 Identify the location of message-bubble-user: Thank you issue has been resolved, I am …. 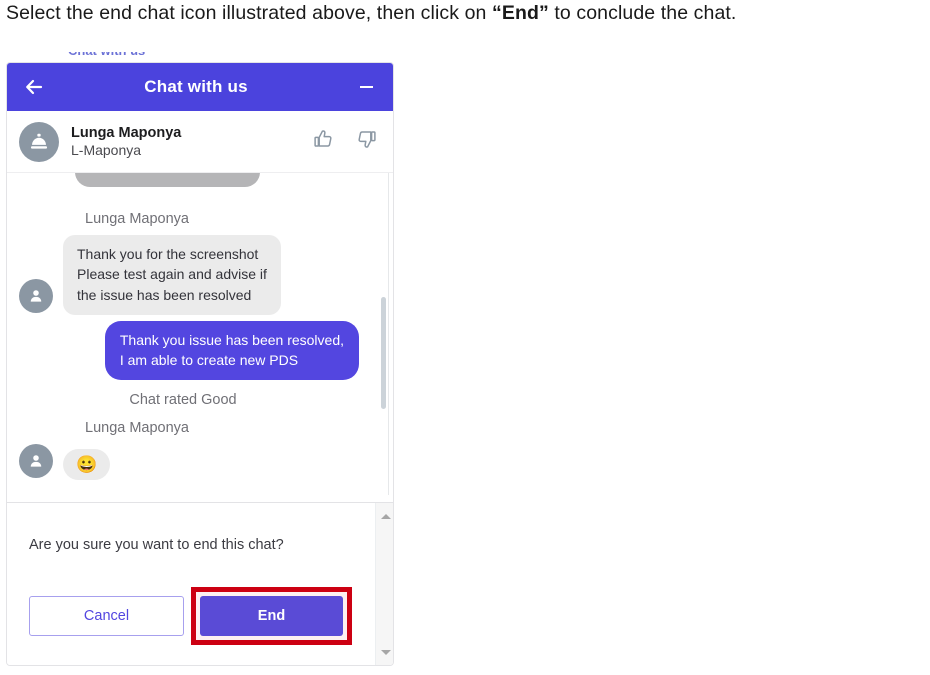
(231, 350).